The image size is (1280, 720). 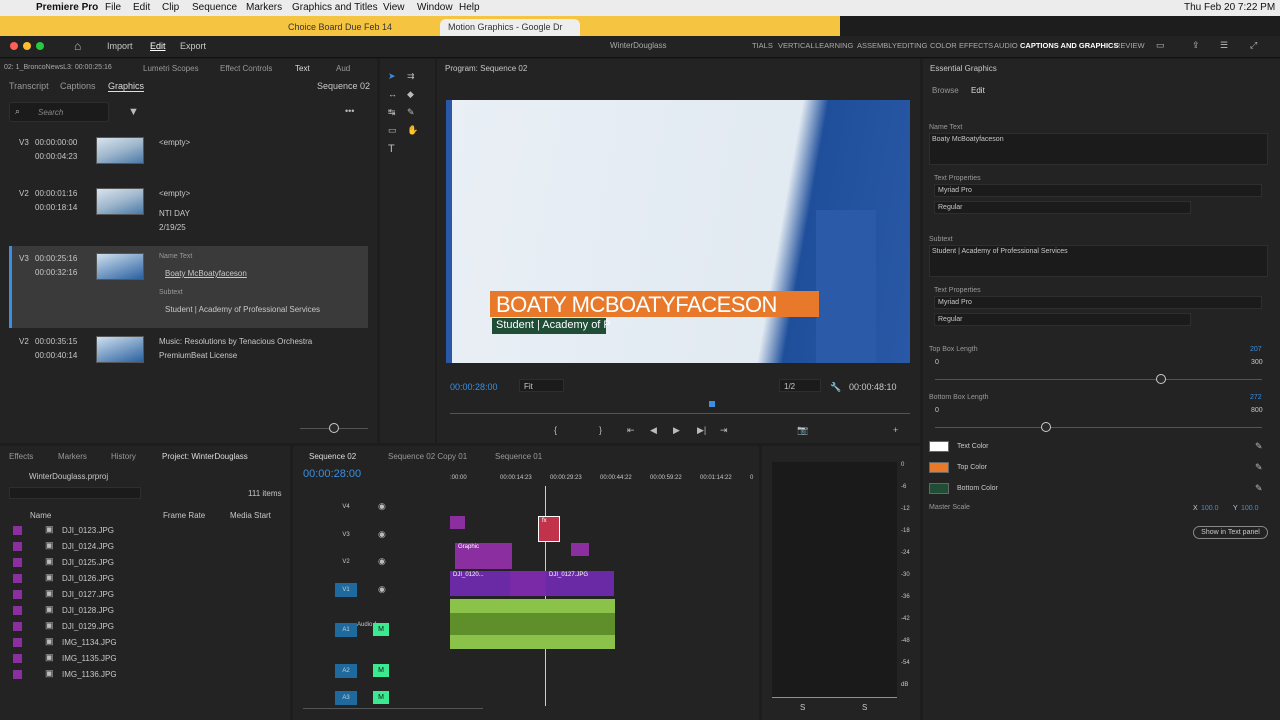 What do you see at coordinates (1160, 379) in the screenshot?
I see `top-box-slider-knob` at bounding box center [1160, 379].